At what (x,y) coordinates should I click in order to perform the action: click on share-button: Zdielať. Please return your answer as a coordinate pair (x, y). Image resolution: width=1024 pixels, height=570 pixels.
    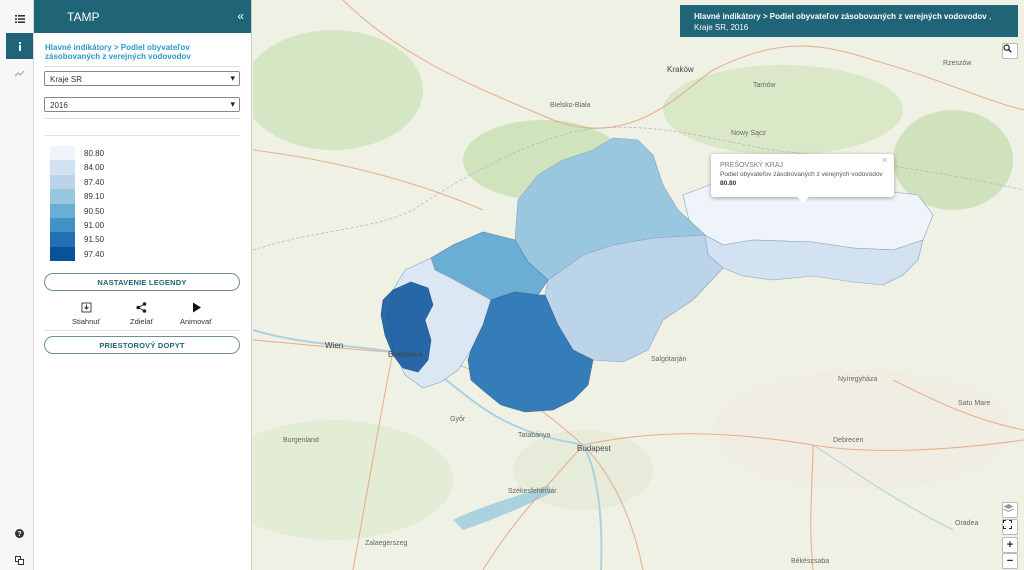
    Looking at the image, I should click on (141, 314).